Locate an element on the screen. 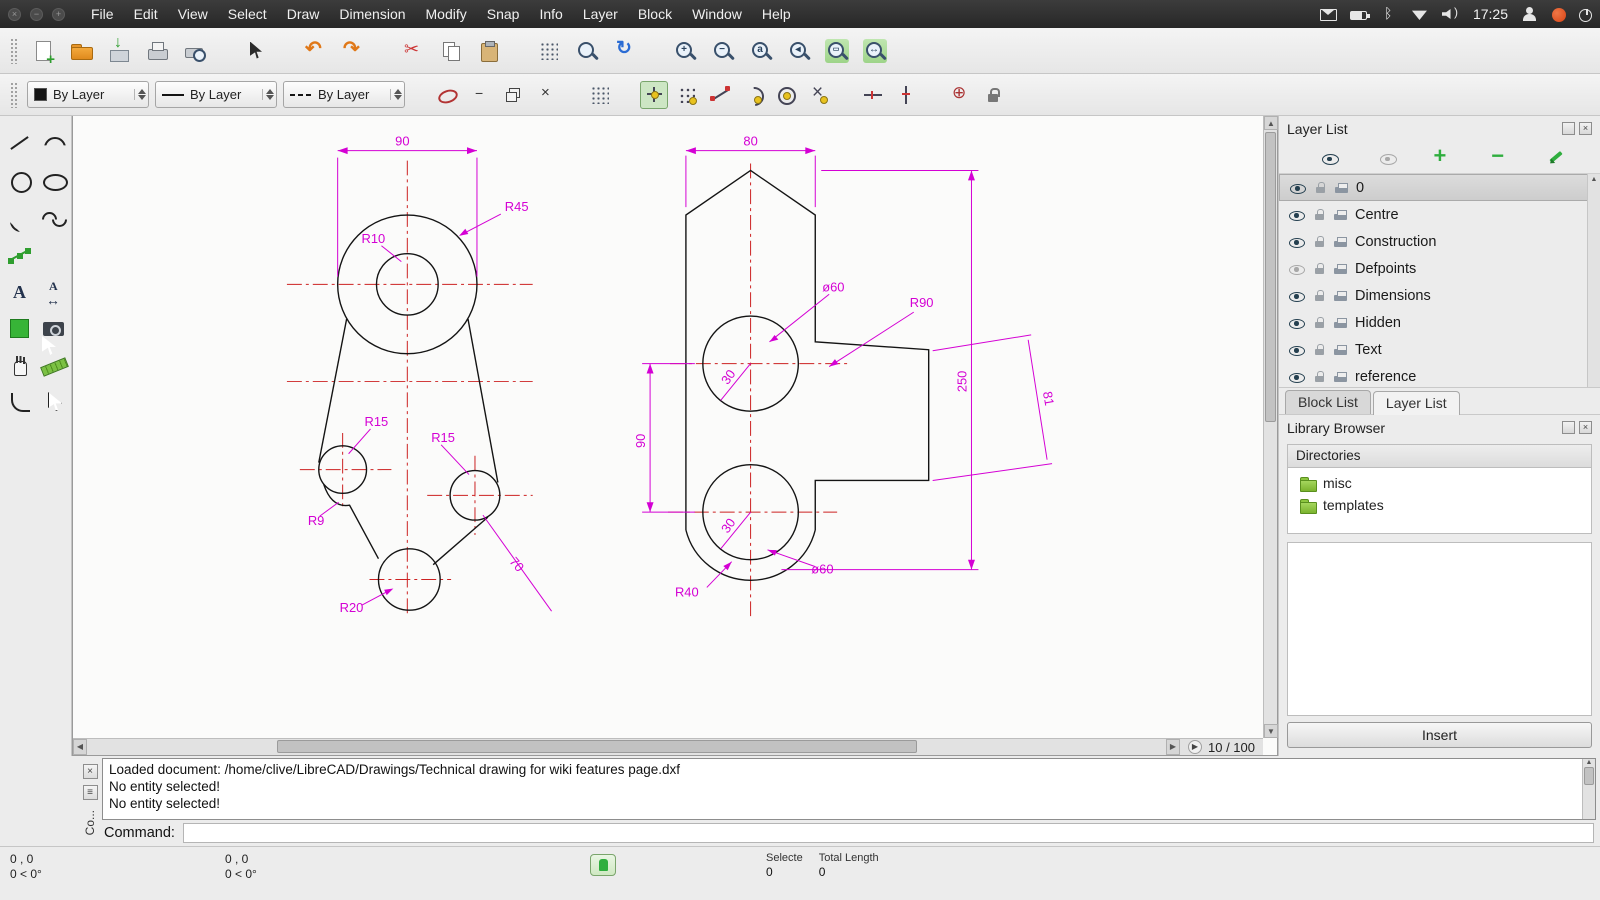  snap-endpoint-button is located at coordinates (720, 95).